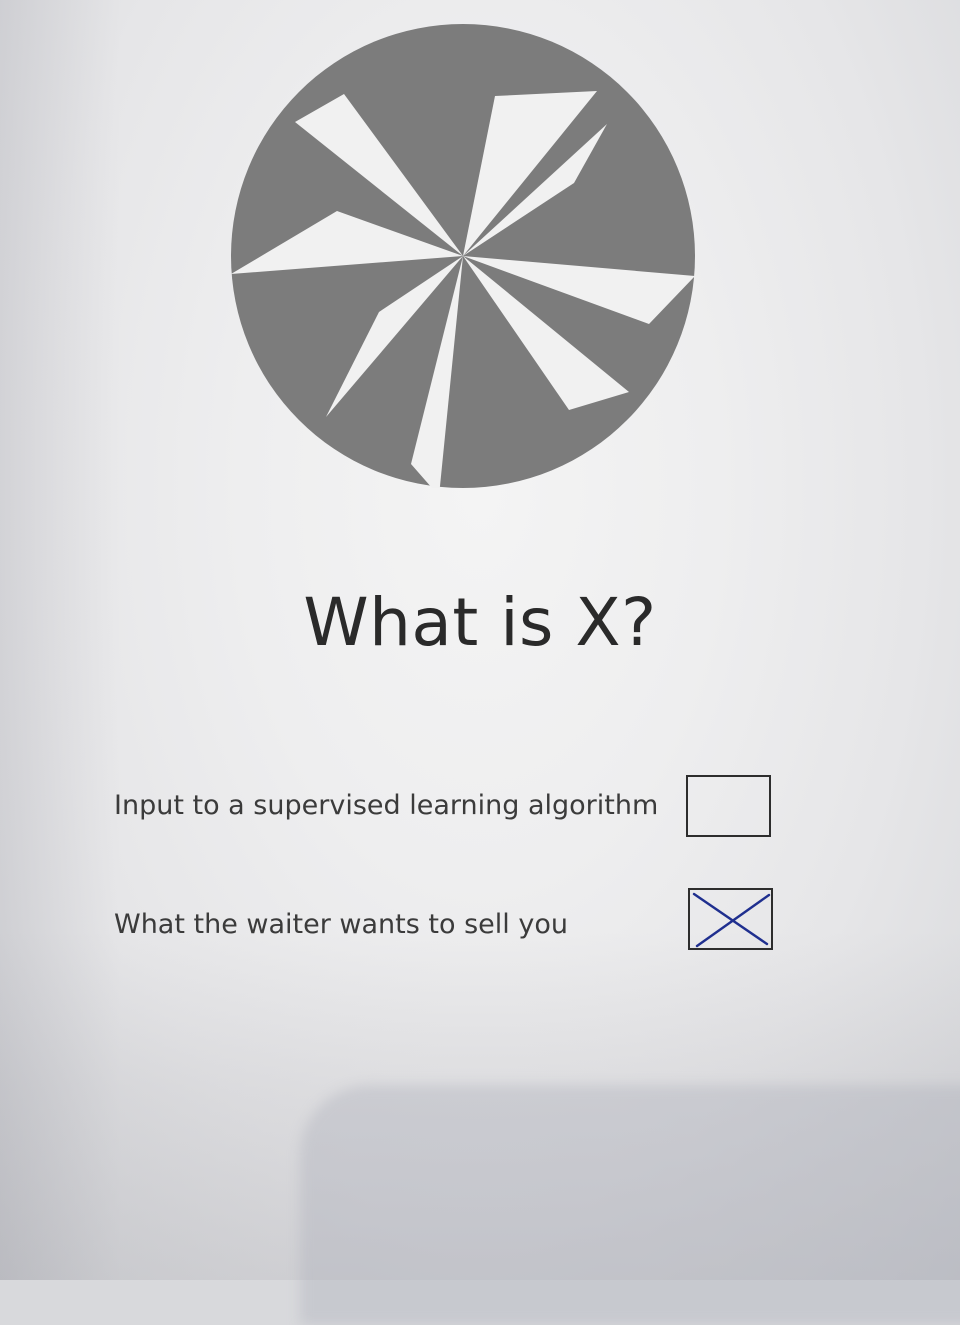  Describe the element at coordinates (341, 924) in the screenshot. I see `option-label-waiter-sell: What the waiter wants to sell you` at that location.